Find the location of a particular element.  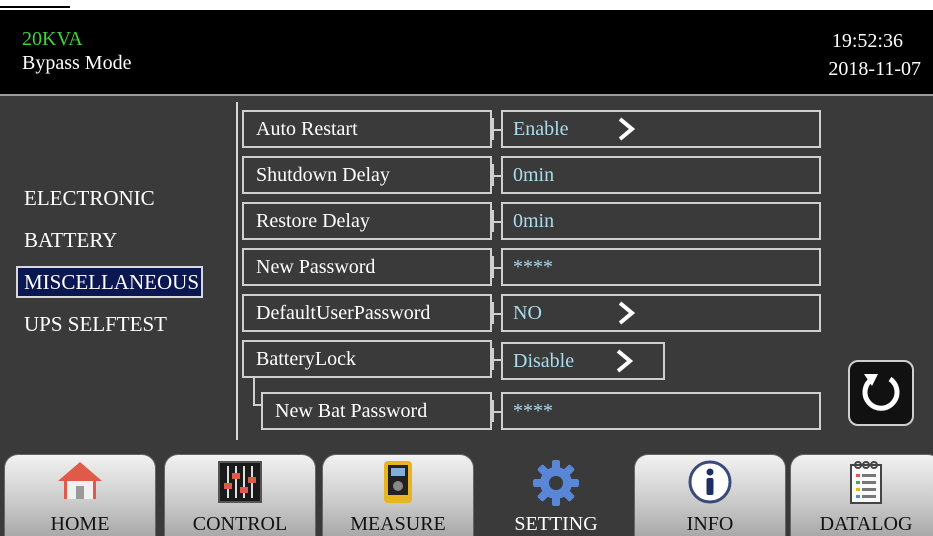

sliders-icon is located at coordinates (240, 482).